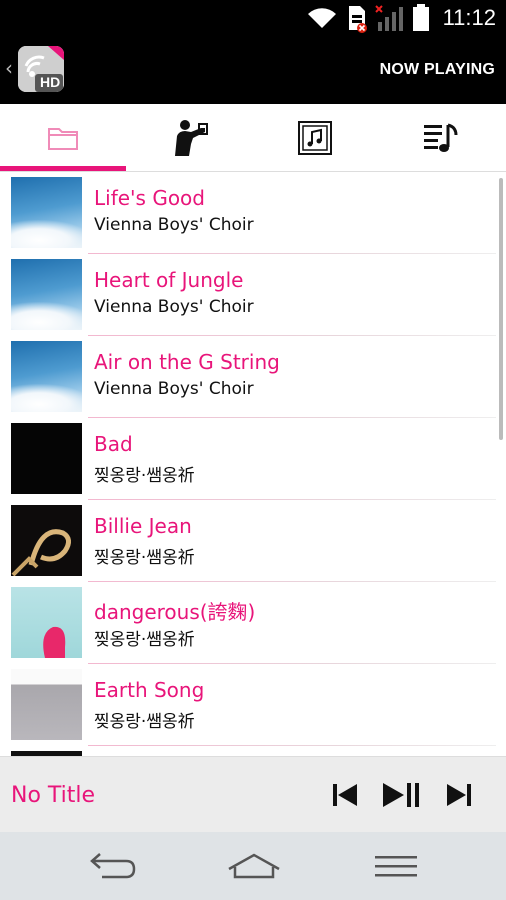 The height and width of the screenshot is (900, 506). I want to click on playlist-icon, so click(441, 137).